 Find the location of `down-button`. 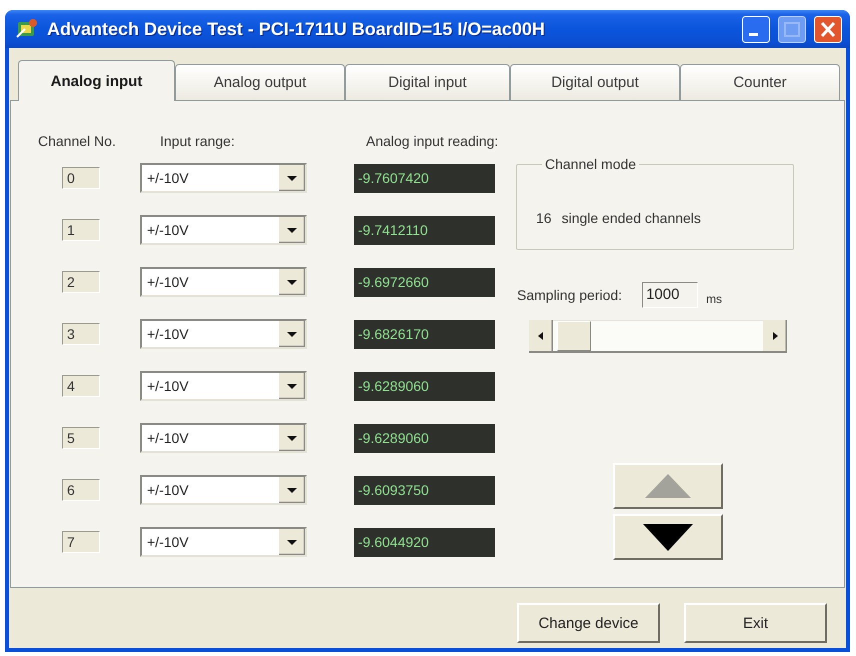

down-button is located at coordinates (668, 537).